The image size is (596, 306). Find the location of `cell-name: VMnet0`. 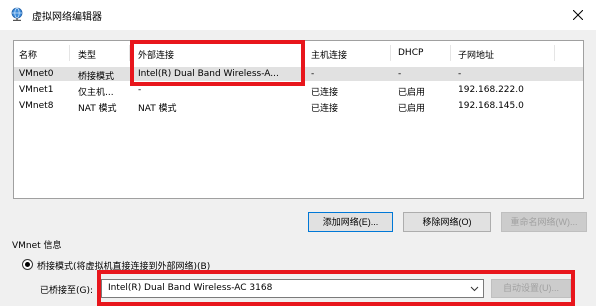

cell-name: VMnet0 is located at coordinates (36, 74).